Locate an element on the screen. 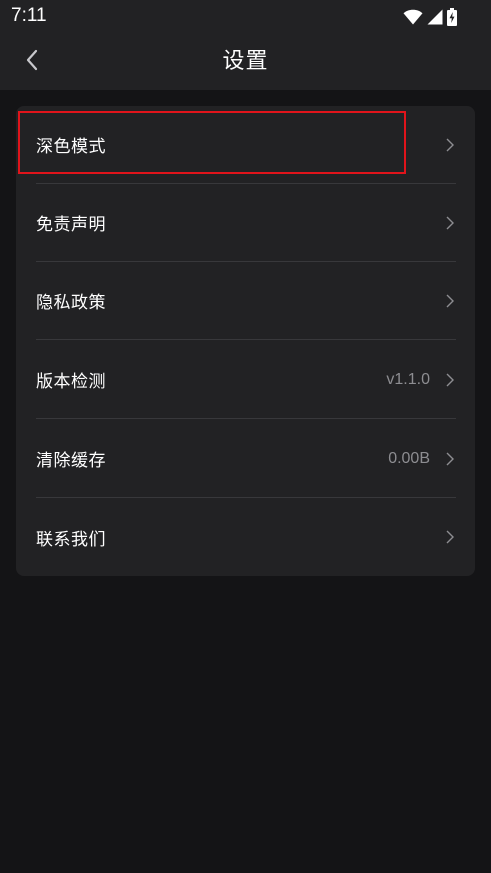 The height and width of the screenshot is (873, 491). version-value: v1.1.0 is located at coordinates (408, 379).